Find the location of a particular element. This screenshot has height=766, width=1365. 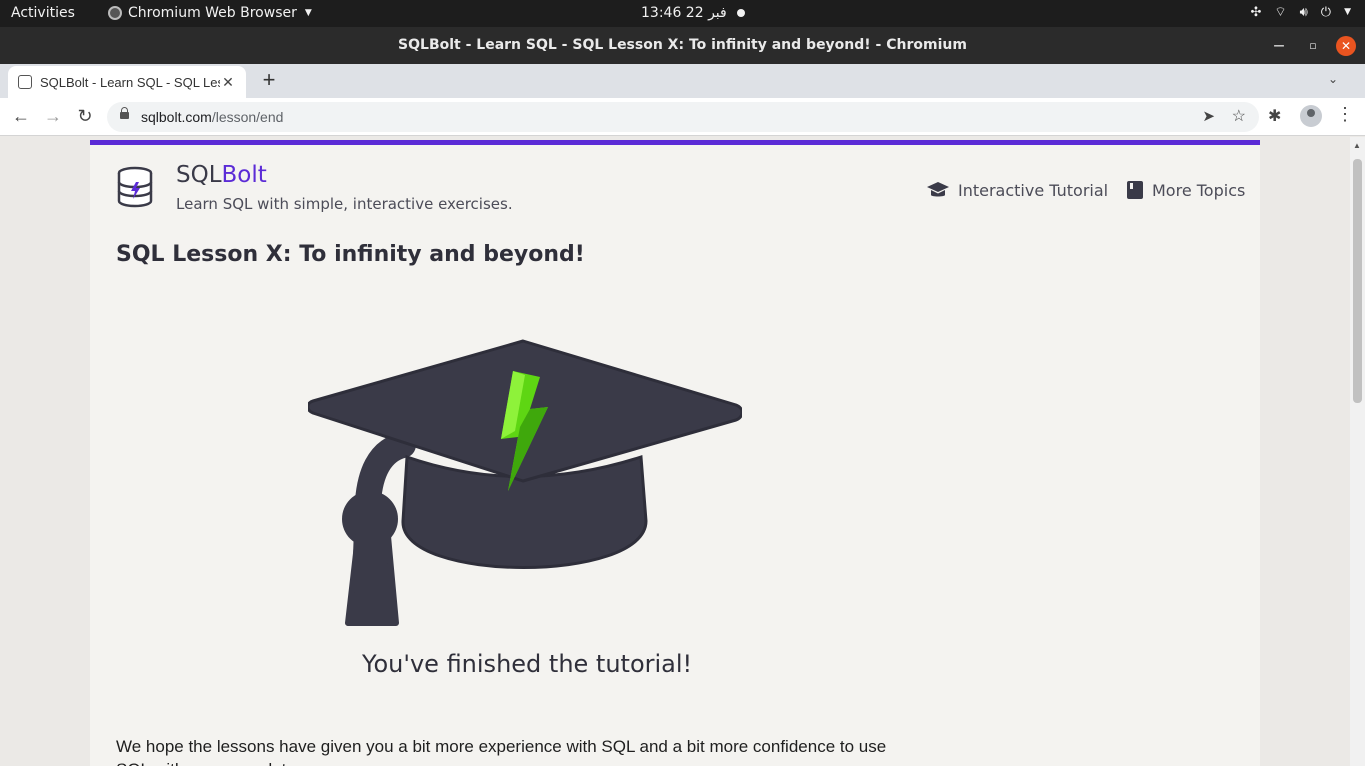

notification-dot is located at coordinates (741, 13).